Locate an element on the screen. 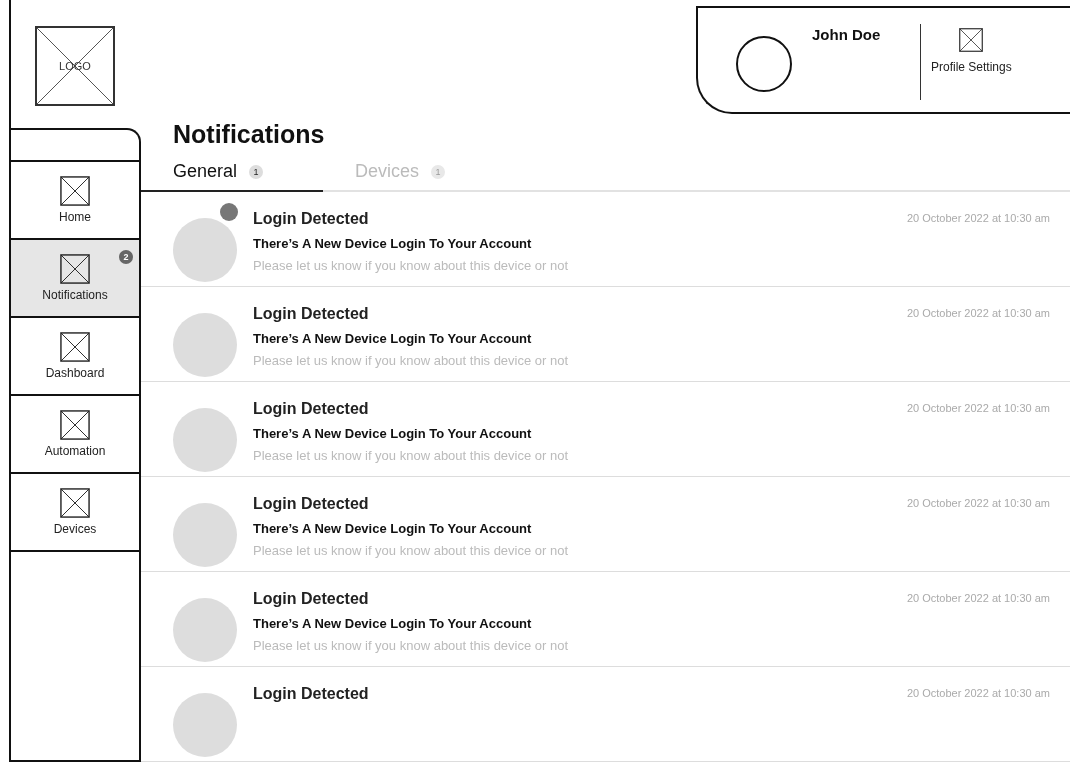 This screenshot has width=1070, height=762. sidebar-item: Automation is located at coordinates (75, 435).